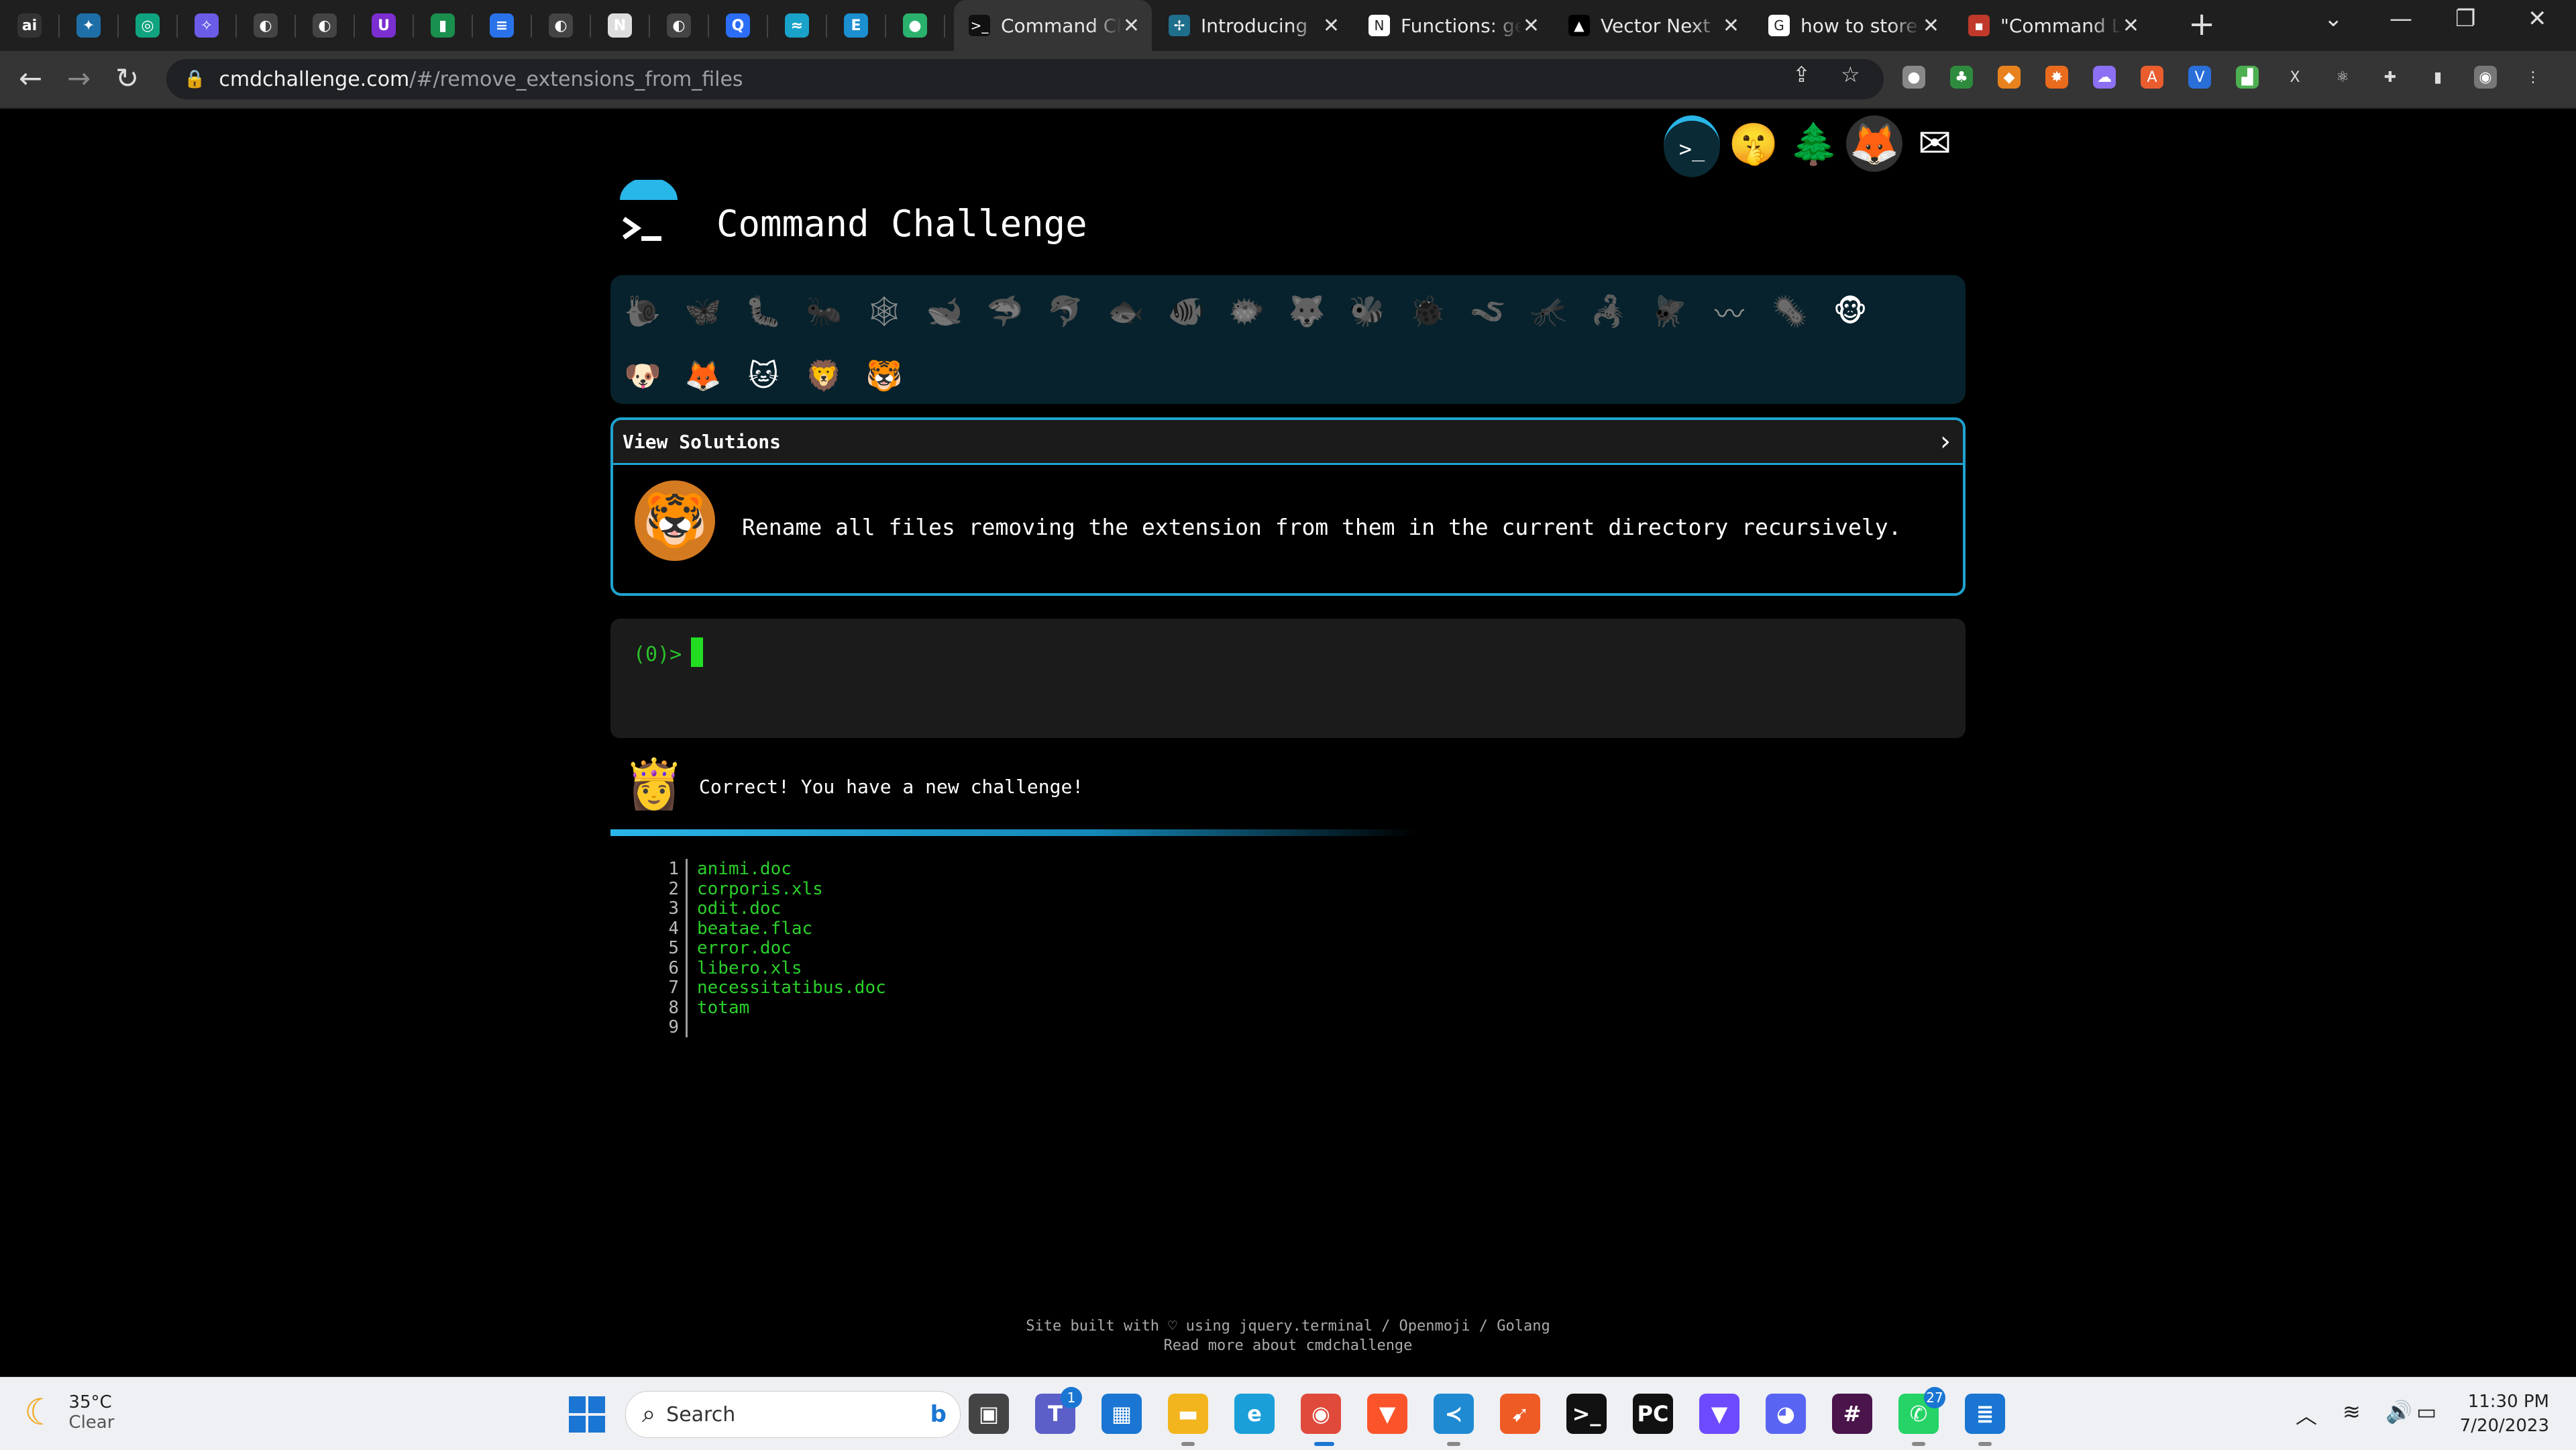 The width and height of the screenshot is (2576, 1450). Describe the element at coordinates (206, 25) in the screenshot. I see `pinned-tab: ✧` at that location.